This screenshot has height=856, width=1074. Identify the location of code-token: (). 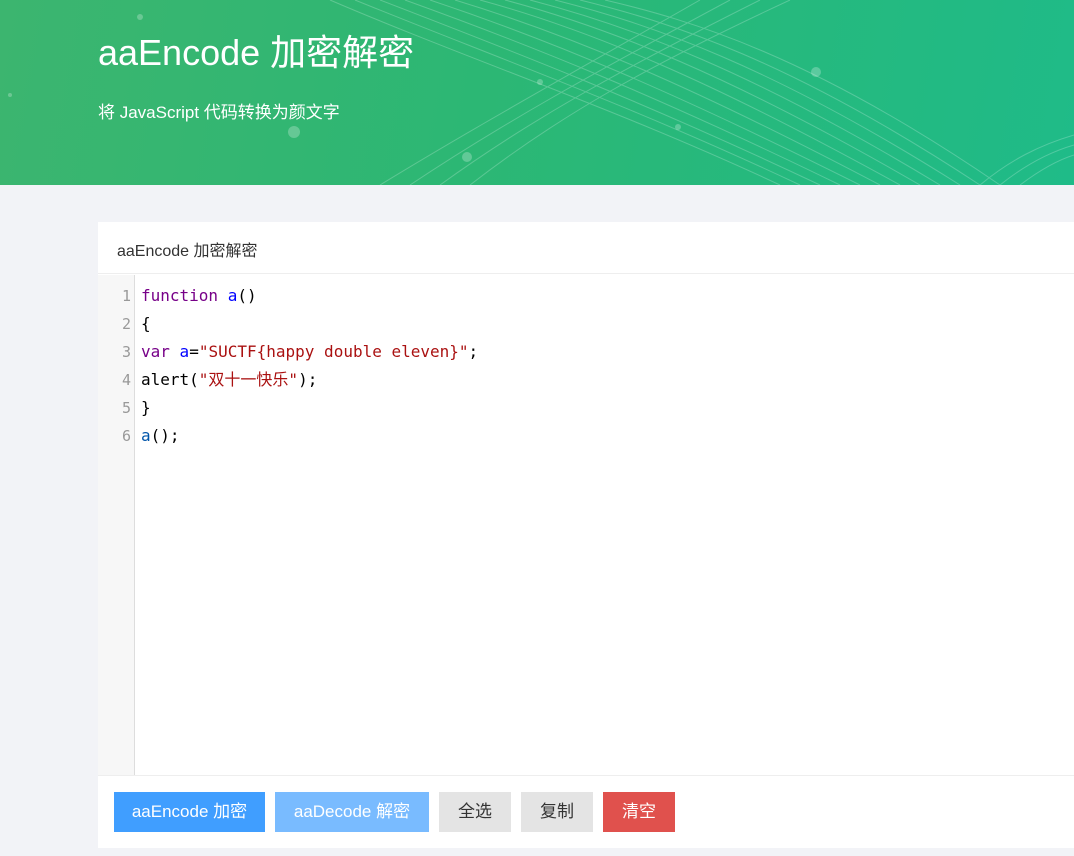
(247, 295).